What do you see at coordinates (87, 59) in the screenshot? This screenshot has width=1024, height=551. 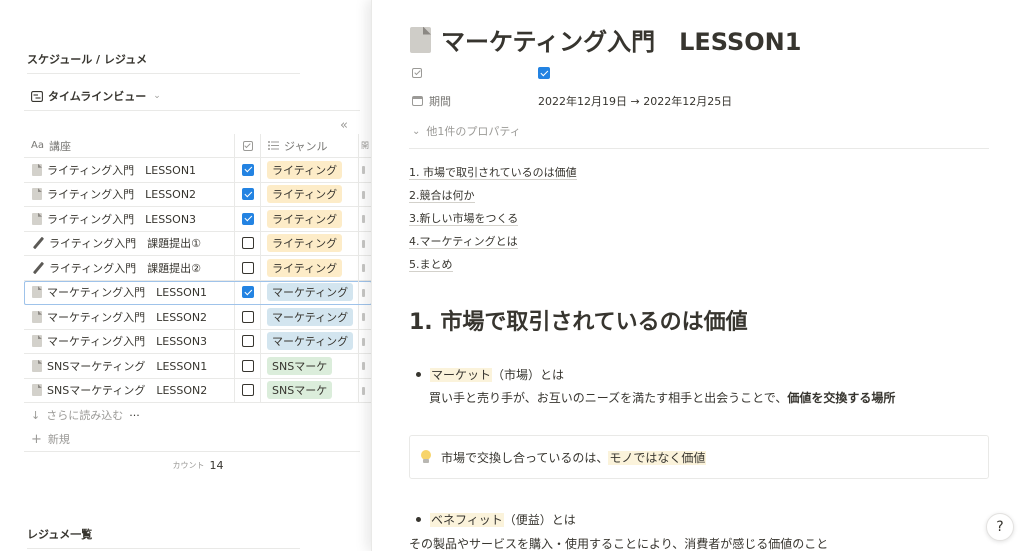 I see `section-title: スケジュール / レジュメ` at bounding box center [87, 59].